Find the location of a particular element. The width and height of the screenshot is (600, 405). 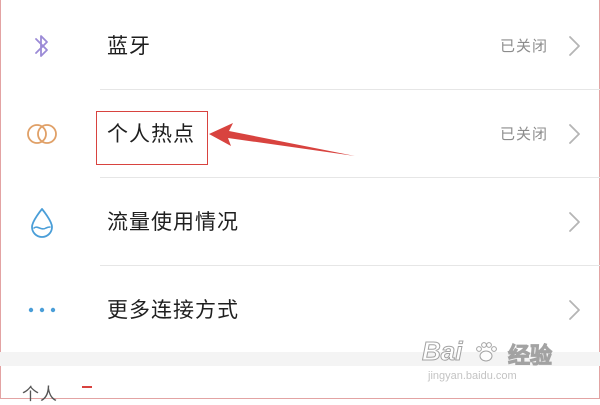

settings-item-label: 蓝牙 is located at coordinates (129, 46).